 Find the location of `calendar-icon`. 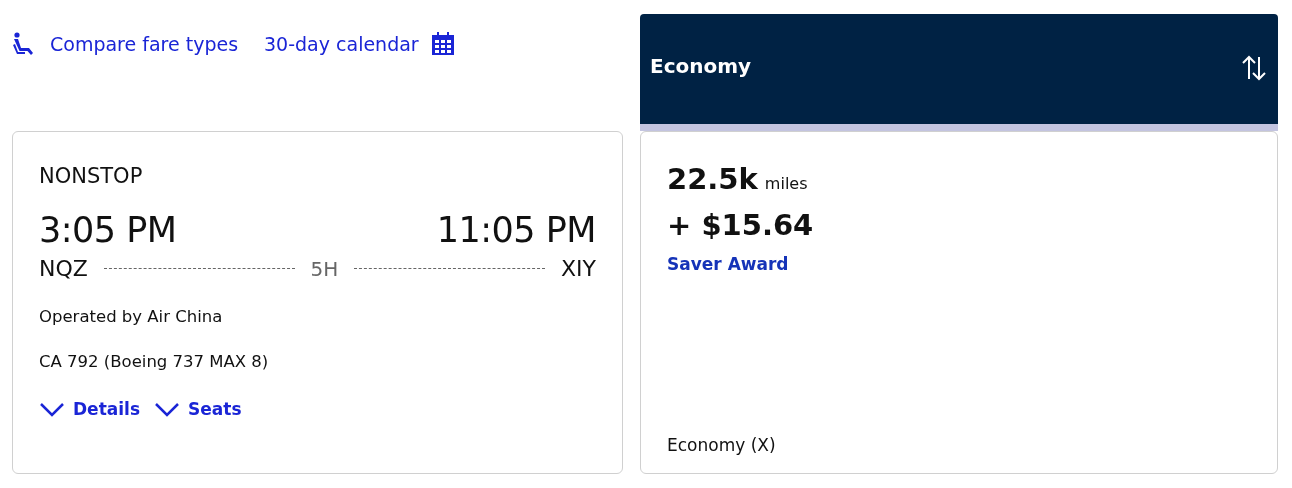

calendar-icon is located at coordinates (442, 44).